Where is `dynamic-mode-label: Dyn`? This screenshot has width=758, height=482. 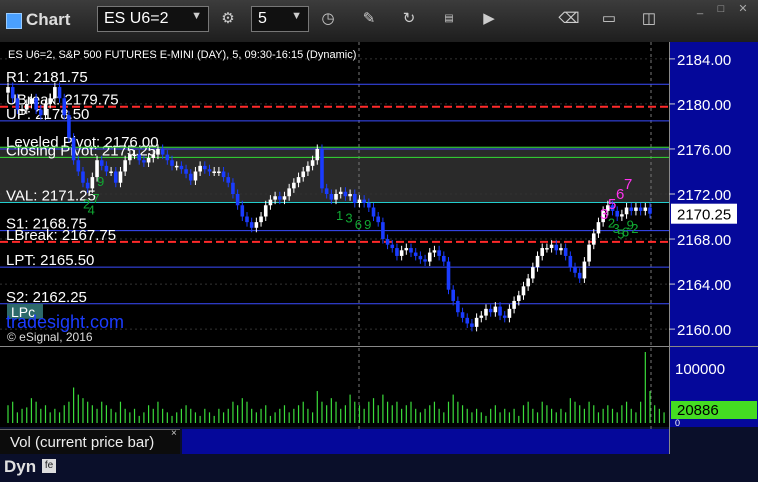
dynamic-mode-label: Dyn is located at coordinates (20, 467).